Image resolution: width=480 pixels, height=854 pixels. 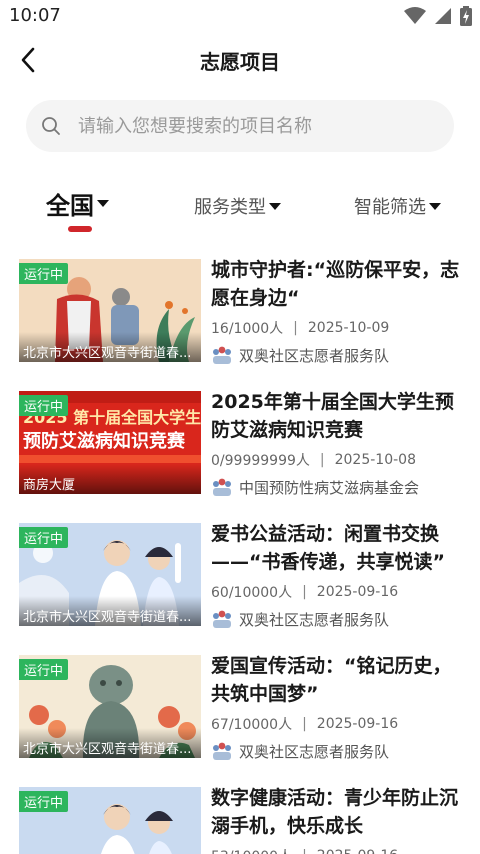 I want to click on filter-service-type-label: 服务类型, so click(x=230, y=207).